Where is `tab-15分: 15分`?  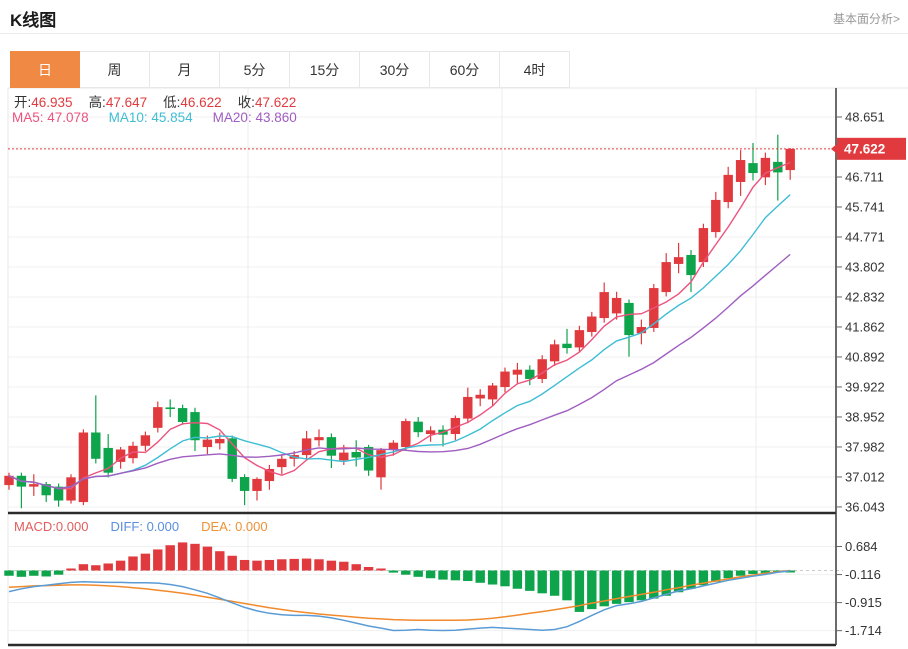
tab-15分: 15分 is located at coordinates (325, 69).